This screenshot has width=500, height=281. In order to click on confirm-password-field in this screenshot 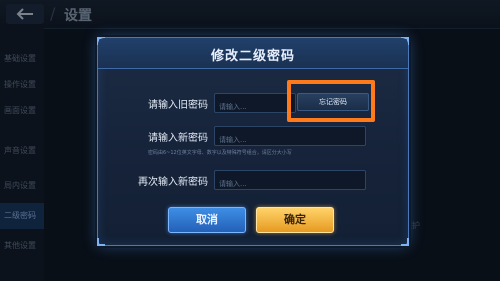, I will do `click(290, 181)`.